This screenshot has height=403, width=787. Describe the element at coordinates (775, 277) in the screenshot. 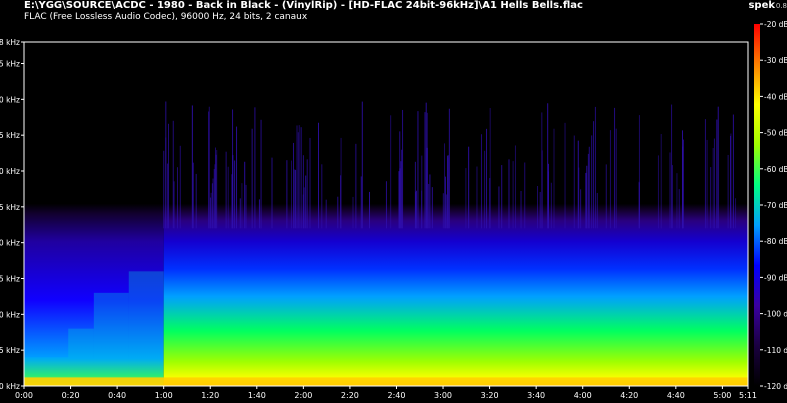

I see `db-tick-label: -90 dB` at that location.